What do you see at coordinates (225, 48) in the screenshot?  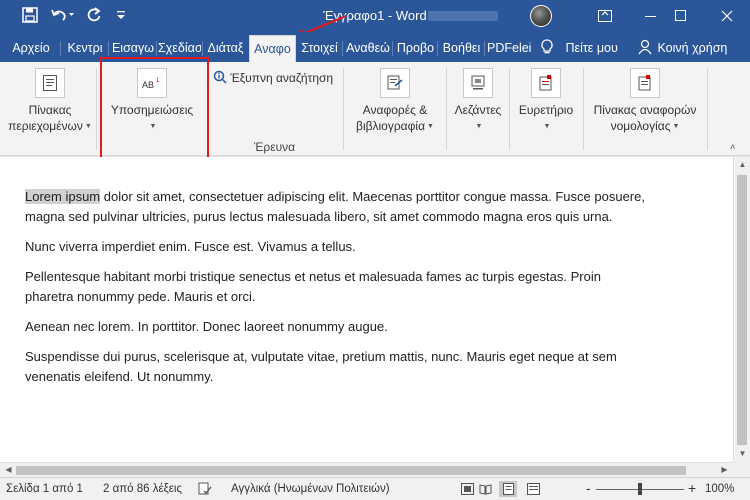 I see `tab-layout: Διάταξ` at bounding box center [225, 48].